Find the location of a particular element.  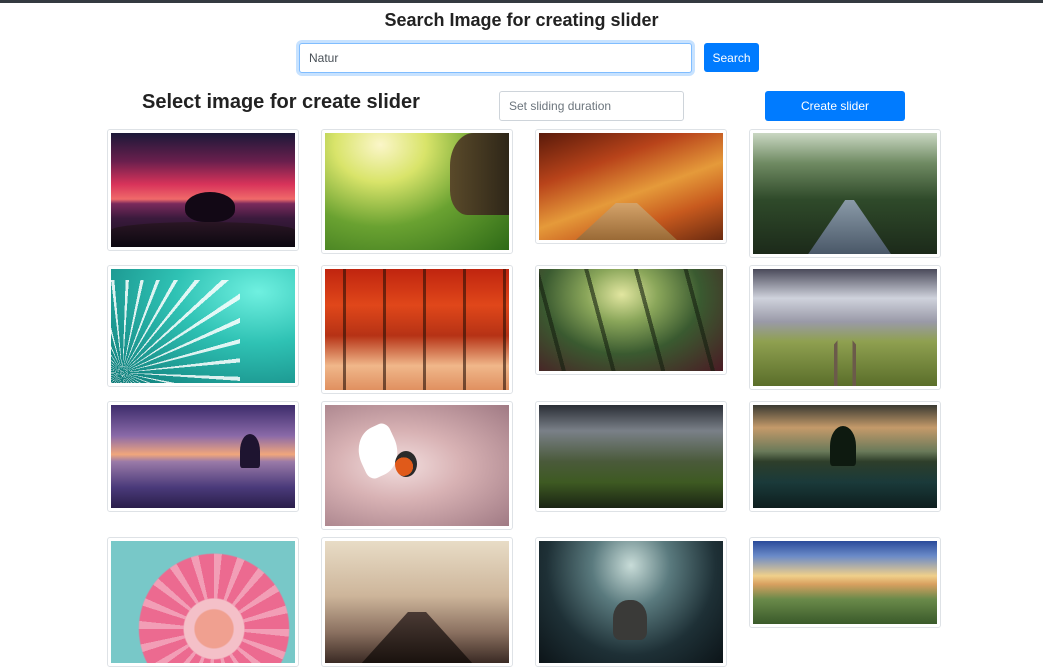

gallery-item-dandelion is located at coordinates (203, 326).